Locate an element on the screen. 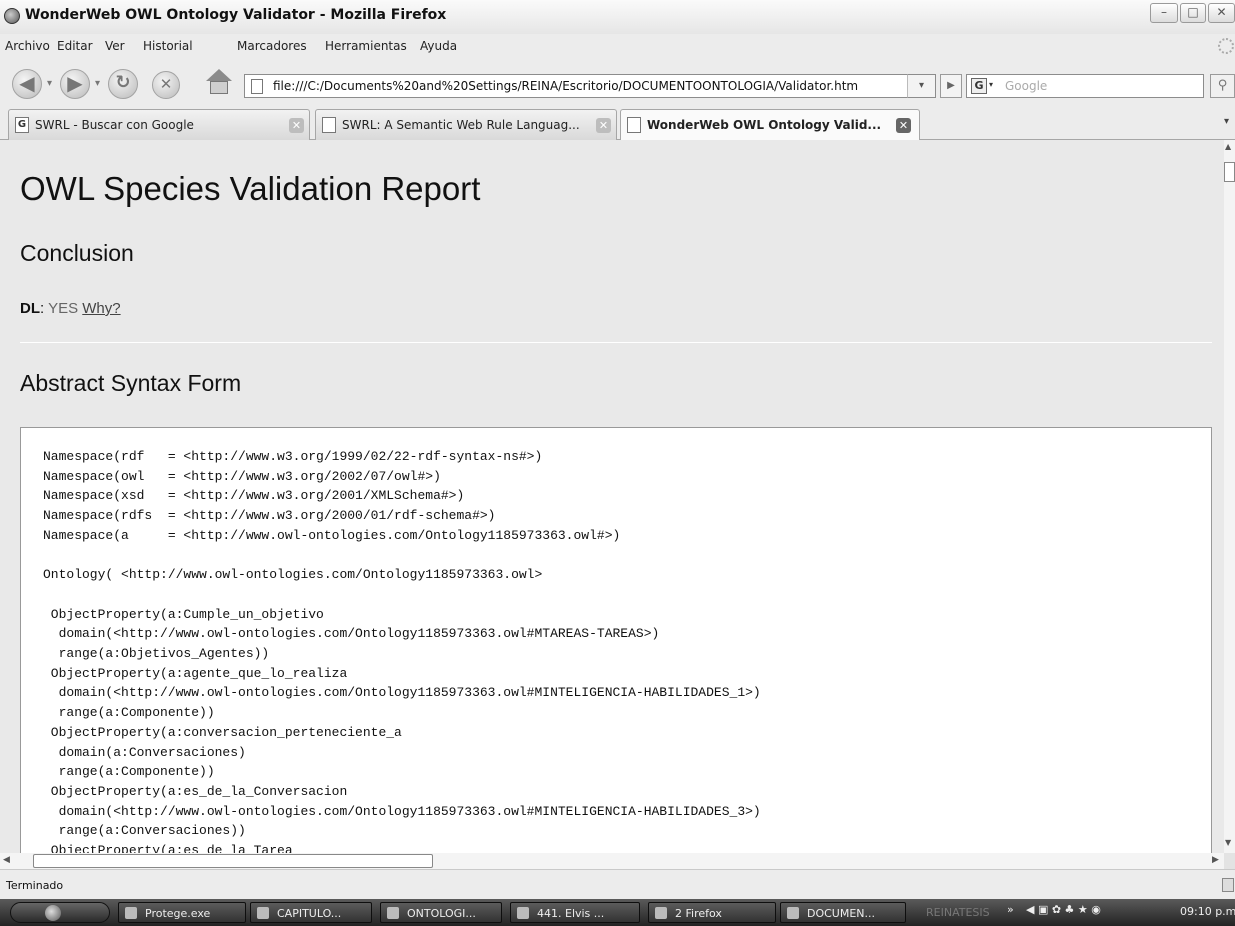 The width and height of the screenshot is (1235, 926). menu-herramientas: Herramientas is located at coordinates (366, 46).